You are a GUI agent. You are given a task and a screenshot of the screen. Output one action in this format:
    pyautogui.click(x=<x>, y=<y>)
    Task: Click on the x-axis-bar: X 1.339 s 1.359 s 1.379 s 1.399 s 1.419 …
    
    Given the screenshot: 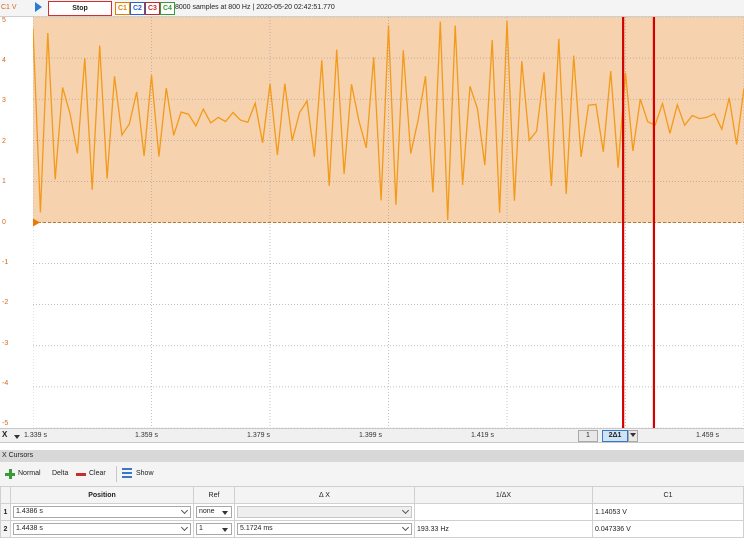 What is the action you would take?
    pyautogui.click(x=372, y=435)
    